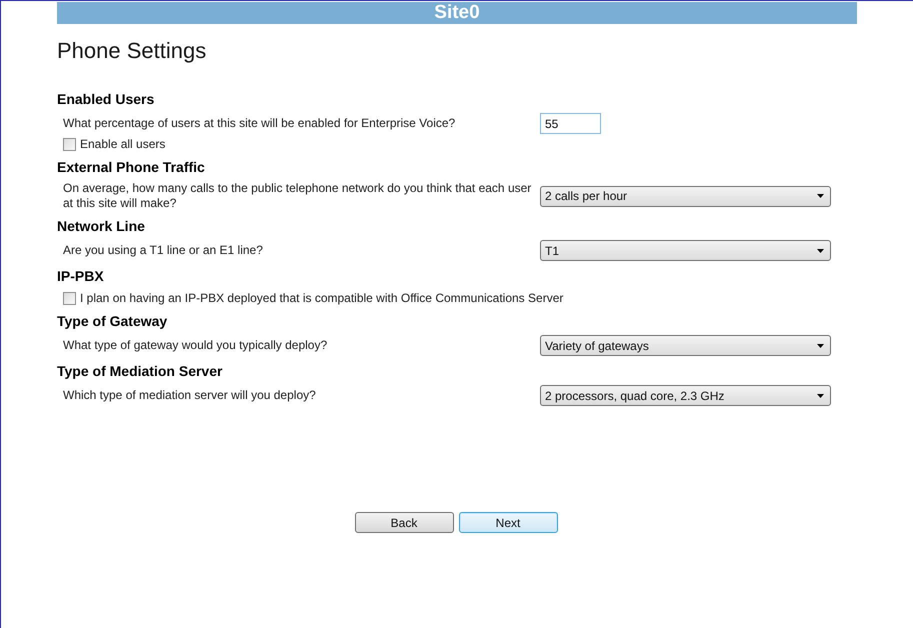 Image resolution: width=913 pixels, height=628 pixels. I want to click on text-input: 55, so click(570, 123).